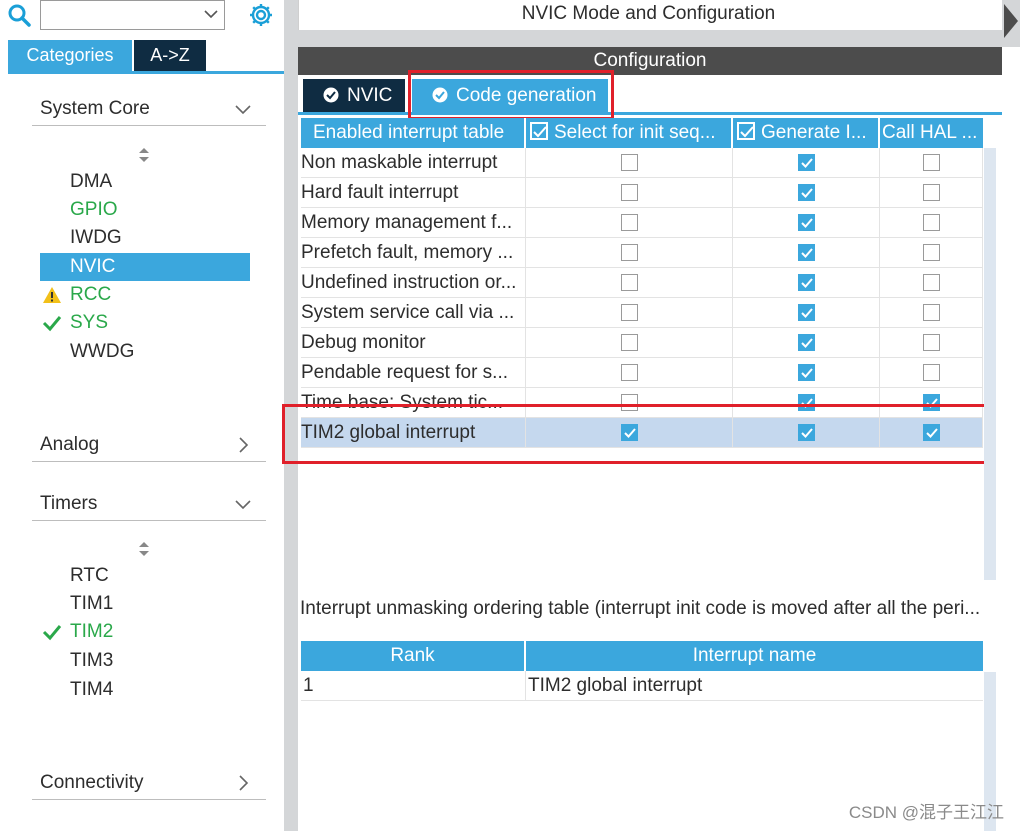 The width and height of the screenshot is (1020, 831). I want to click on tab-nvic: NVIC, so click(354, 95).